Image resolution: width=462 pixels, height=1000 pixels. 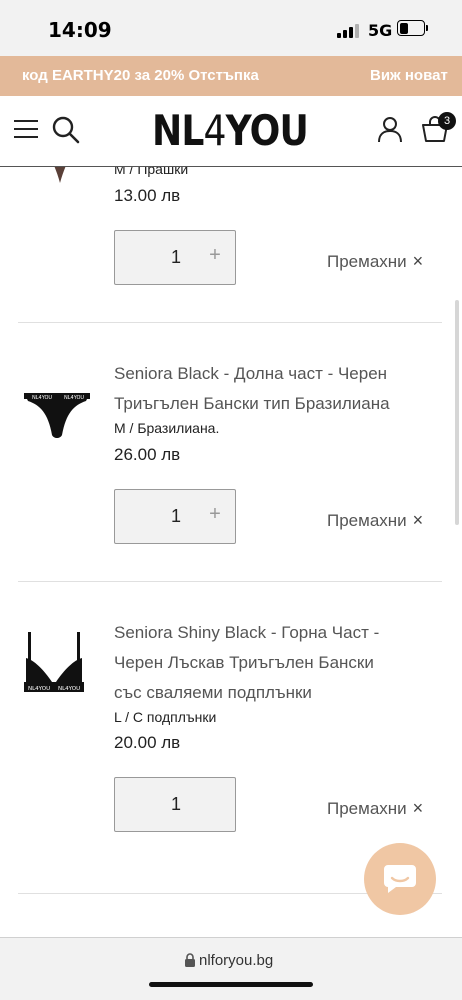 I want to click on url-text: nlforyou.bg, so click(x=236, y=960).